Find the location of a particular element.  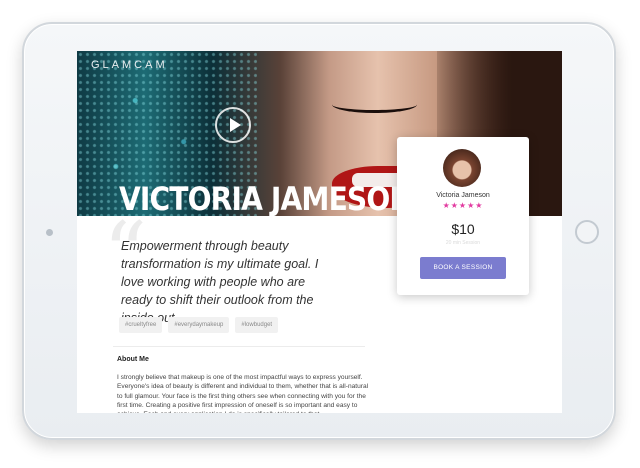

tag-chip: #crueltyfree is located at coordinates (141, 325).